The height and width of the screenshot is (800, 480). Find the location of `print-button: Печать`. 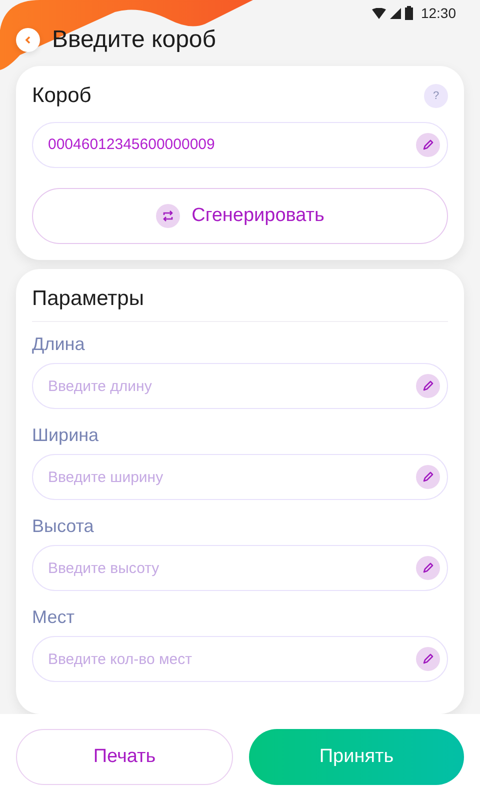

print-button: Печать is located at coordinates (124, 757).